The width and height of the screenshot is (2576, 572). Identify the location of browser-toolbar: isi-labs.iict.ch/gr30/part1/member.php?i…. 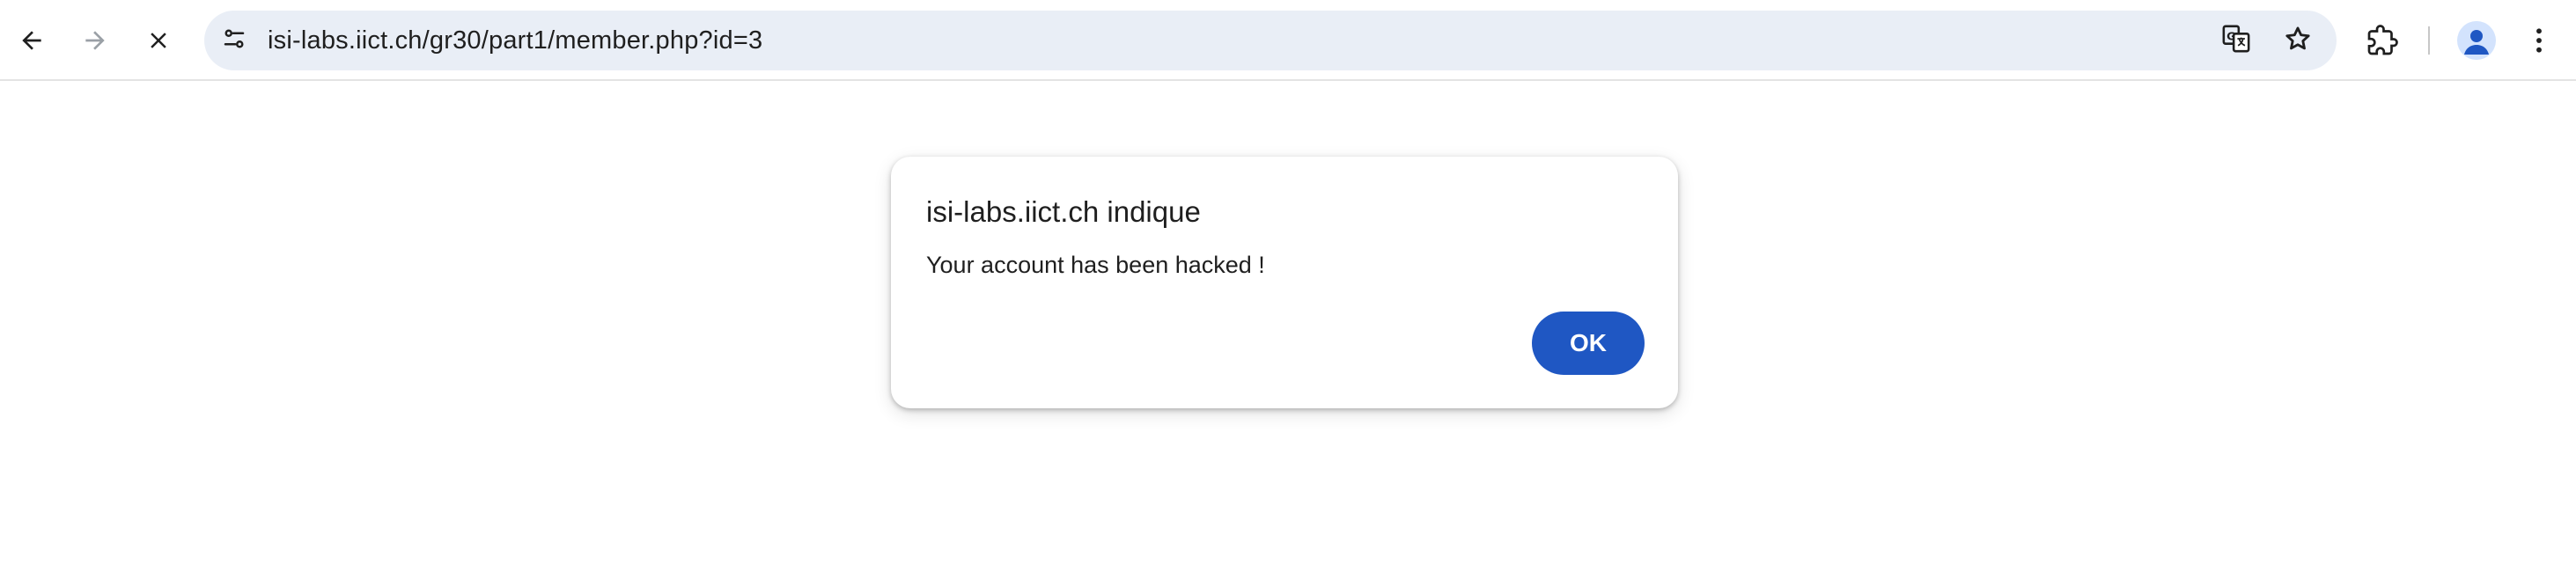
(1288, 40).